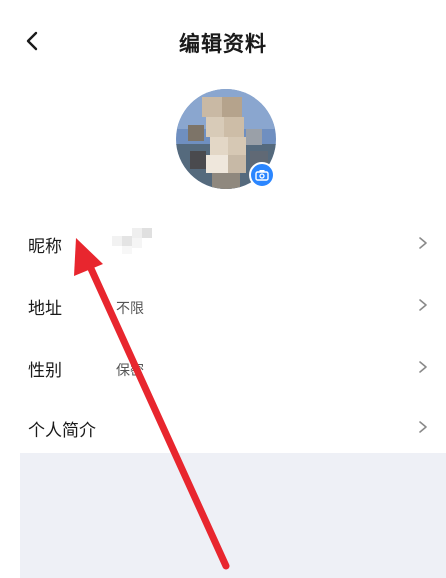 This screenshot has width=446, height=578. What do you see at coordinates (62, 431) in the screenshot?
I see `bio-label: 个人简介` at bounding box center [62, 431].